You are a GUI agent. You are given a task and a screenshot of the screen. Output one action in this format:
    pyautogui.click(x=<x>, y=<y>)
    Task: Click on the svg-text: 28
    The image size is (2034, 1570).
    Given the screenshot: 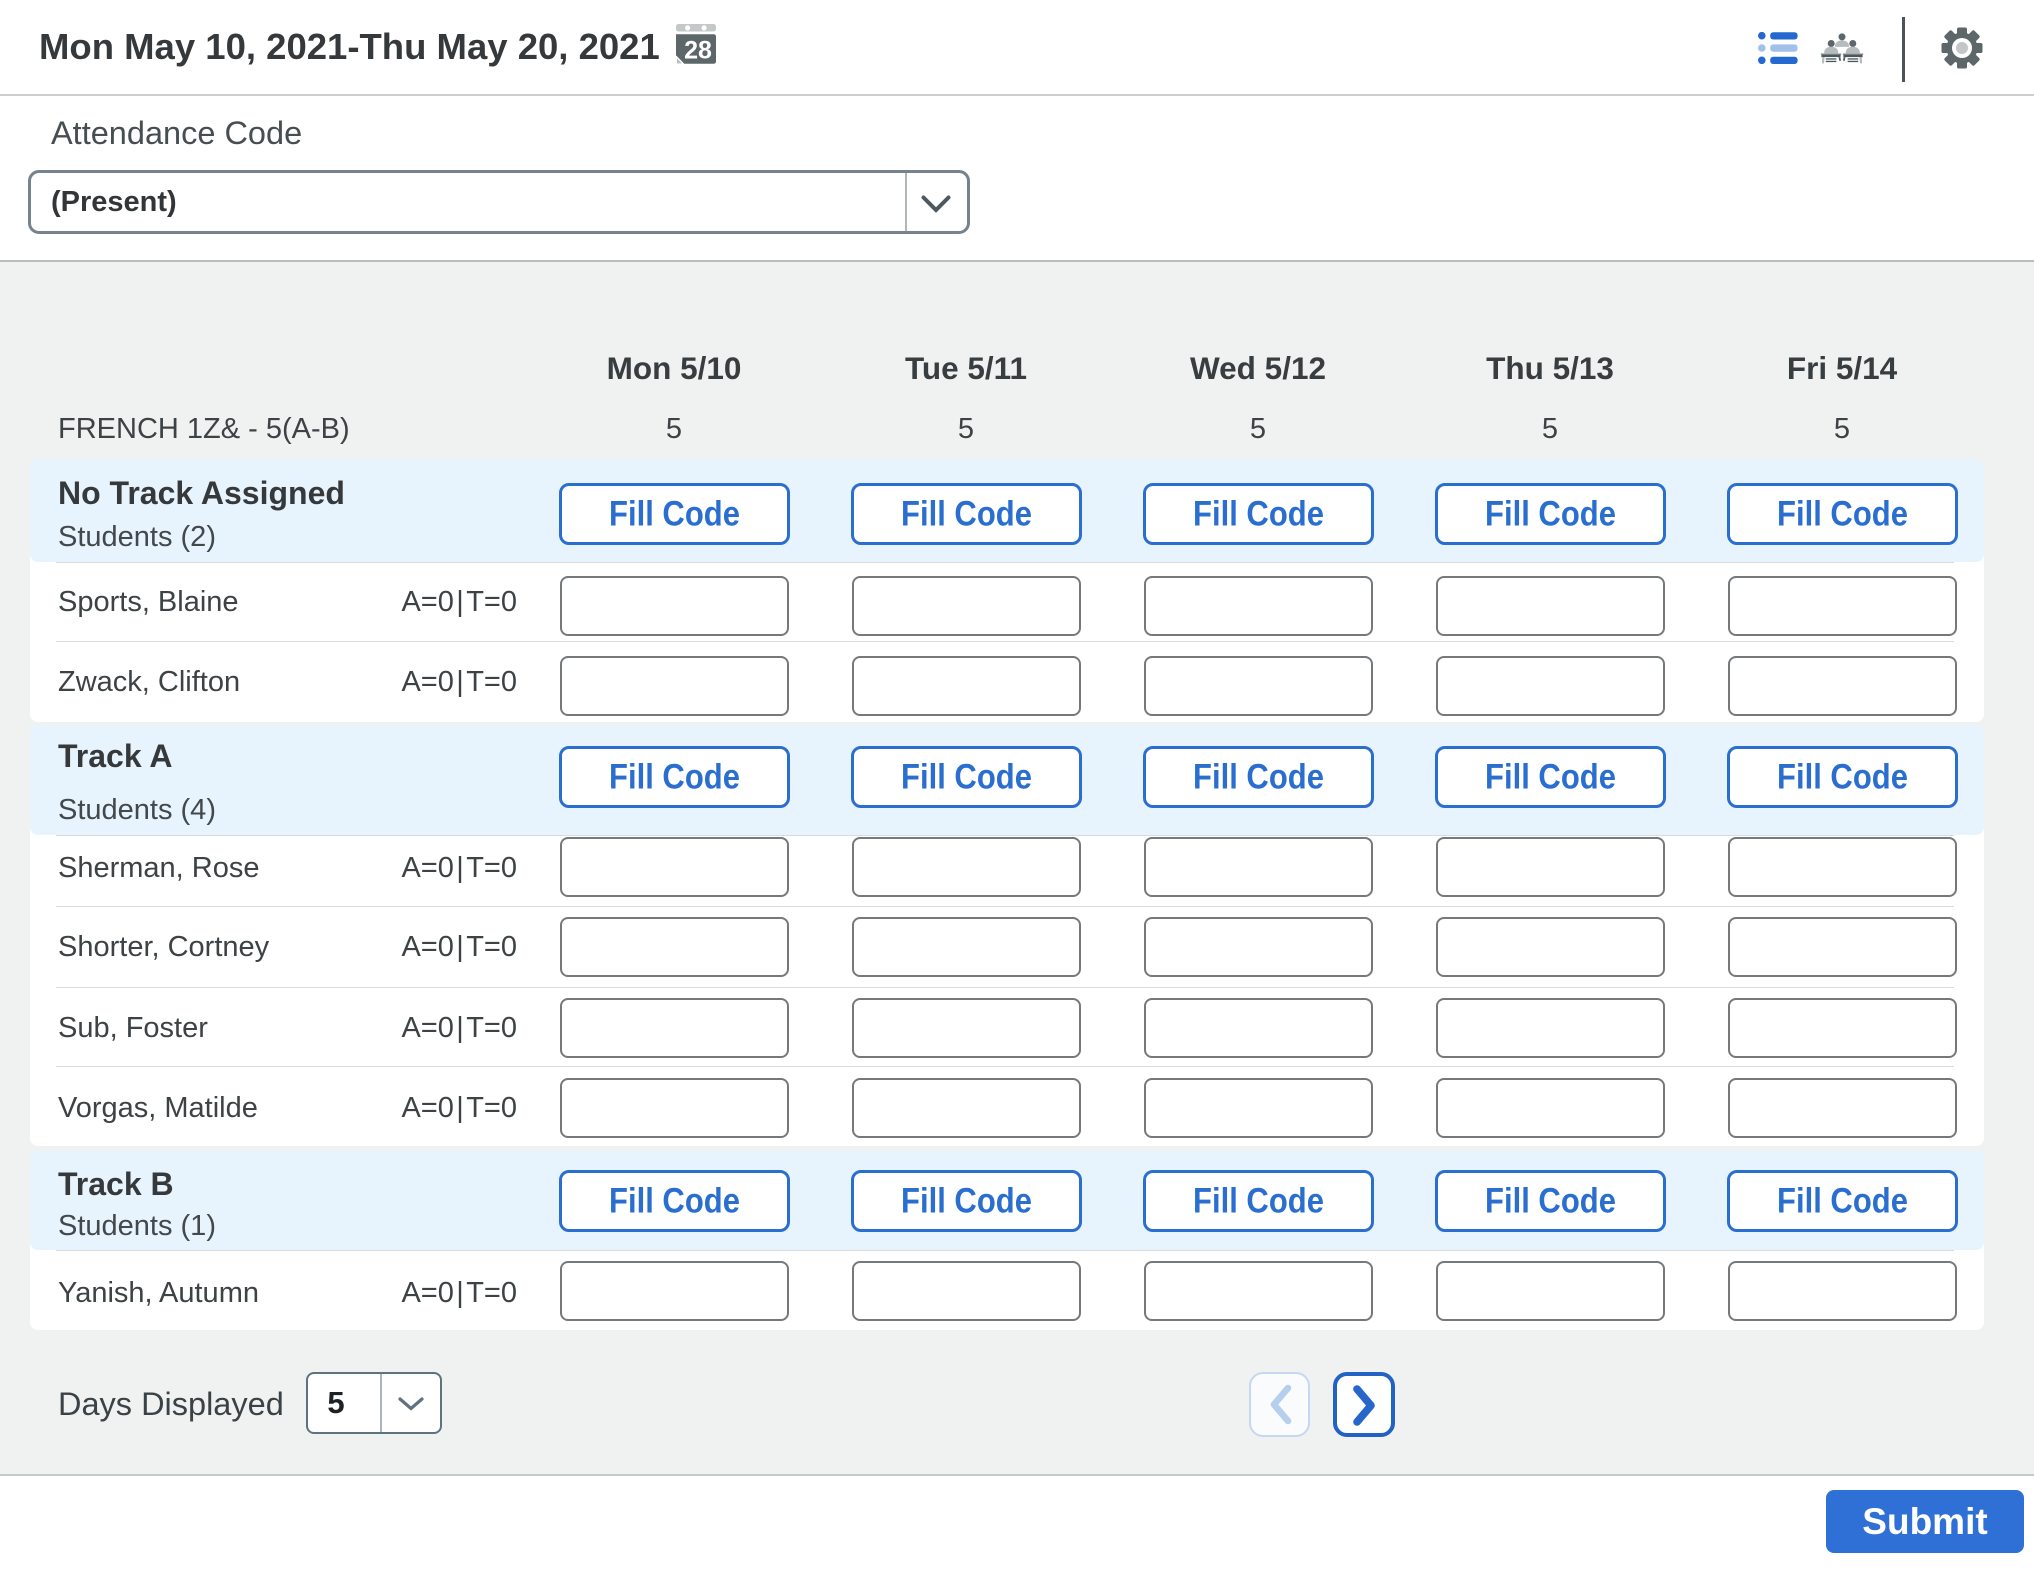 What is the action you would take?
    pyautogui.click(x=698, y=50)
    